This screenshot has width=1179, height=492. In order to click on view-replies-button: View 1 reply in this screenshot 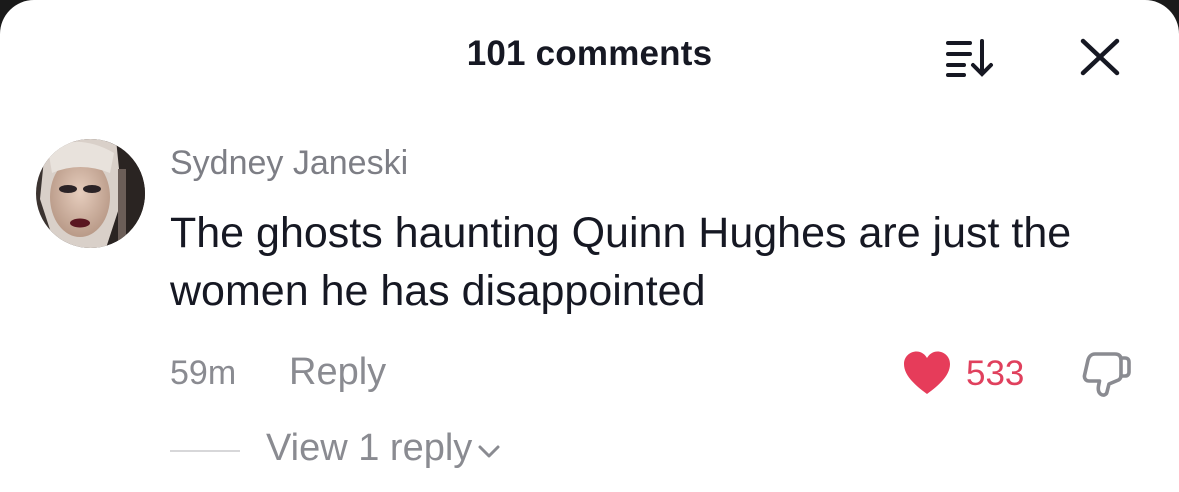, I will do `click(384, 448)`.